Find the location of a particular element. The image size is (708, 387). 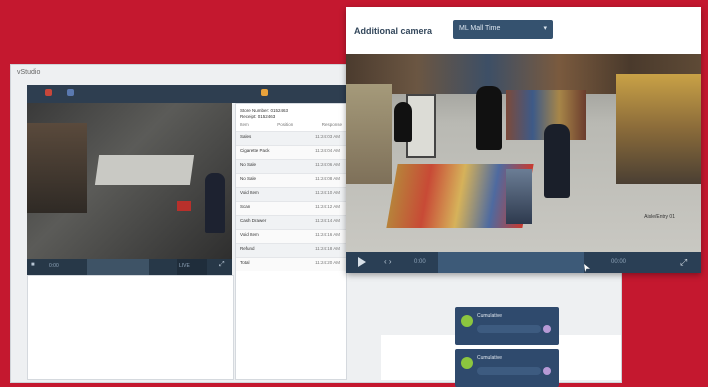

transaction-row: No Sale 11:24:06 AM is located at coordinates (291, 166).